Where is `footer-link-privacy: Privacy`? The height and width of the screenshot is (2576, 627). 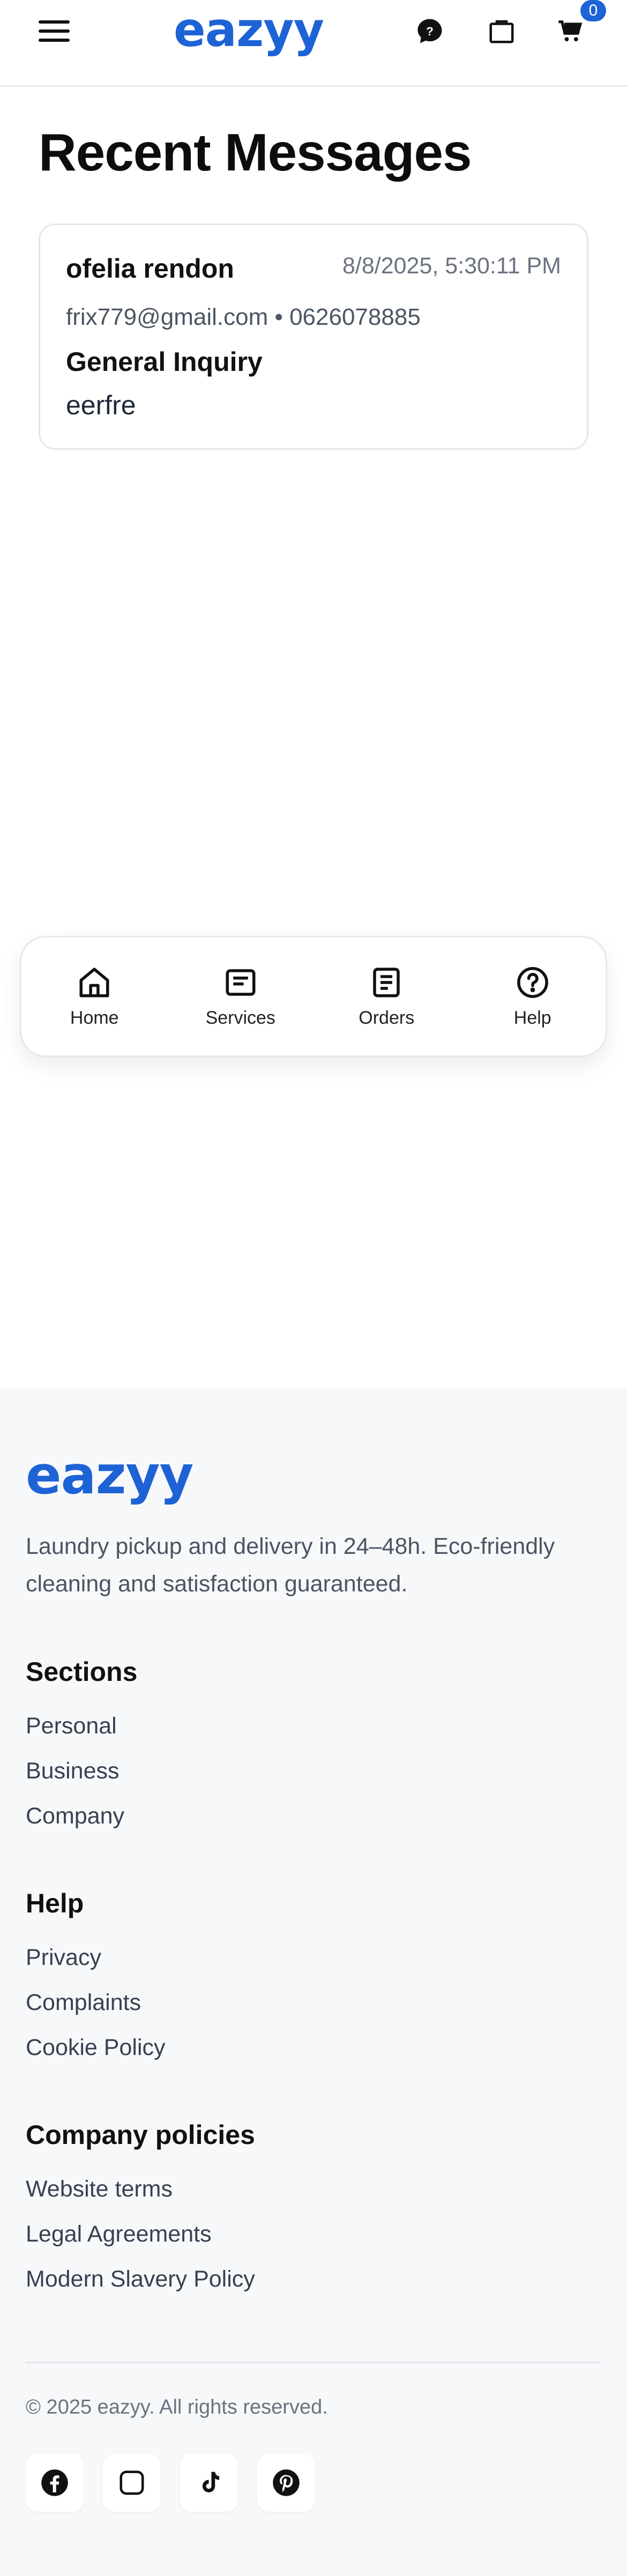 footer-link-privacy: Privacy is located at coordinates (63, 1958).